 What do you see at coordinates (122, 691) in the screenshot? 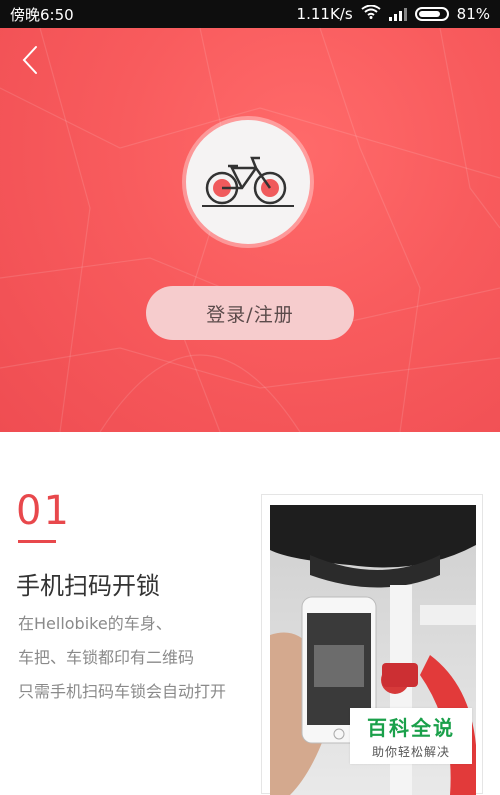
I see `step-description-line: 只需手机扫码车锁会自动打开` at bounding box center [122, 691].